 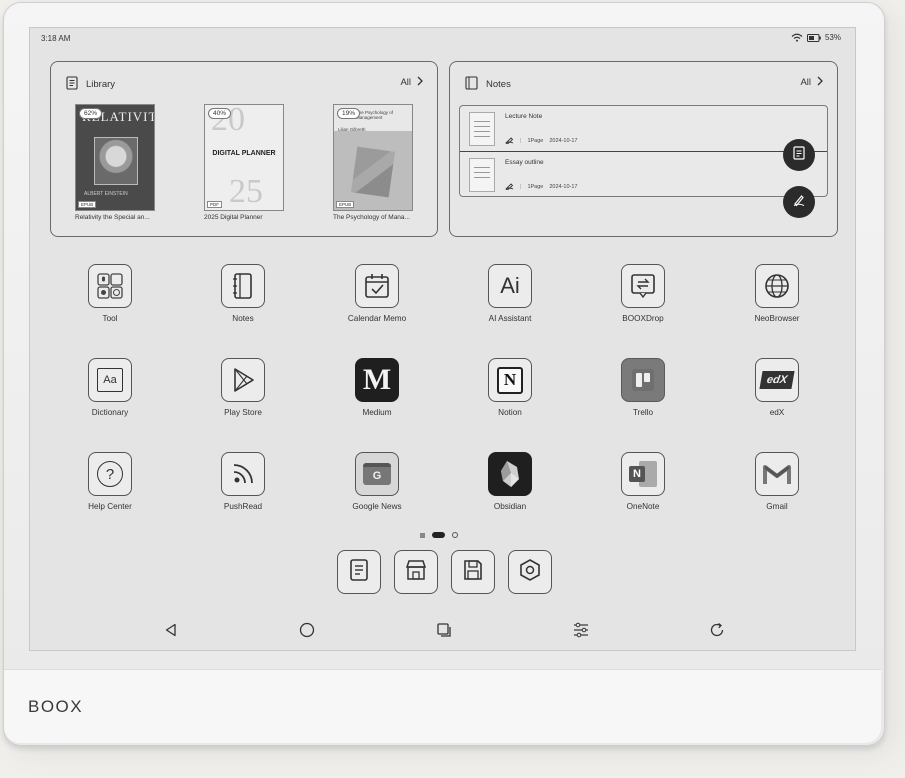 I want to click on cover-author: Lilian Gilbreth, so click(x=352, y=129).